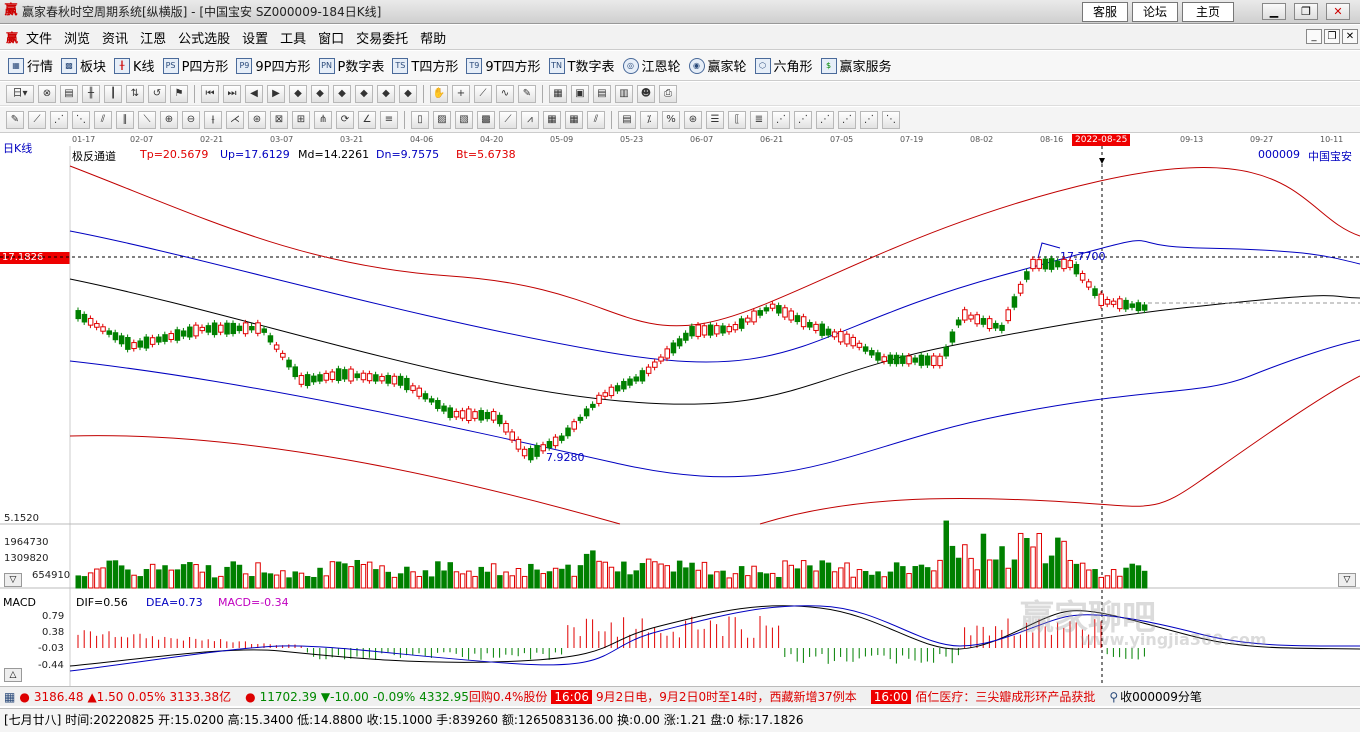 This screenshot has height=732, width=1360. What do you see at coordinates (1314, 36) in the screenshot?
I see `mdi-minimize-icon: _` at bounding box center [1314, 36].